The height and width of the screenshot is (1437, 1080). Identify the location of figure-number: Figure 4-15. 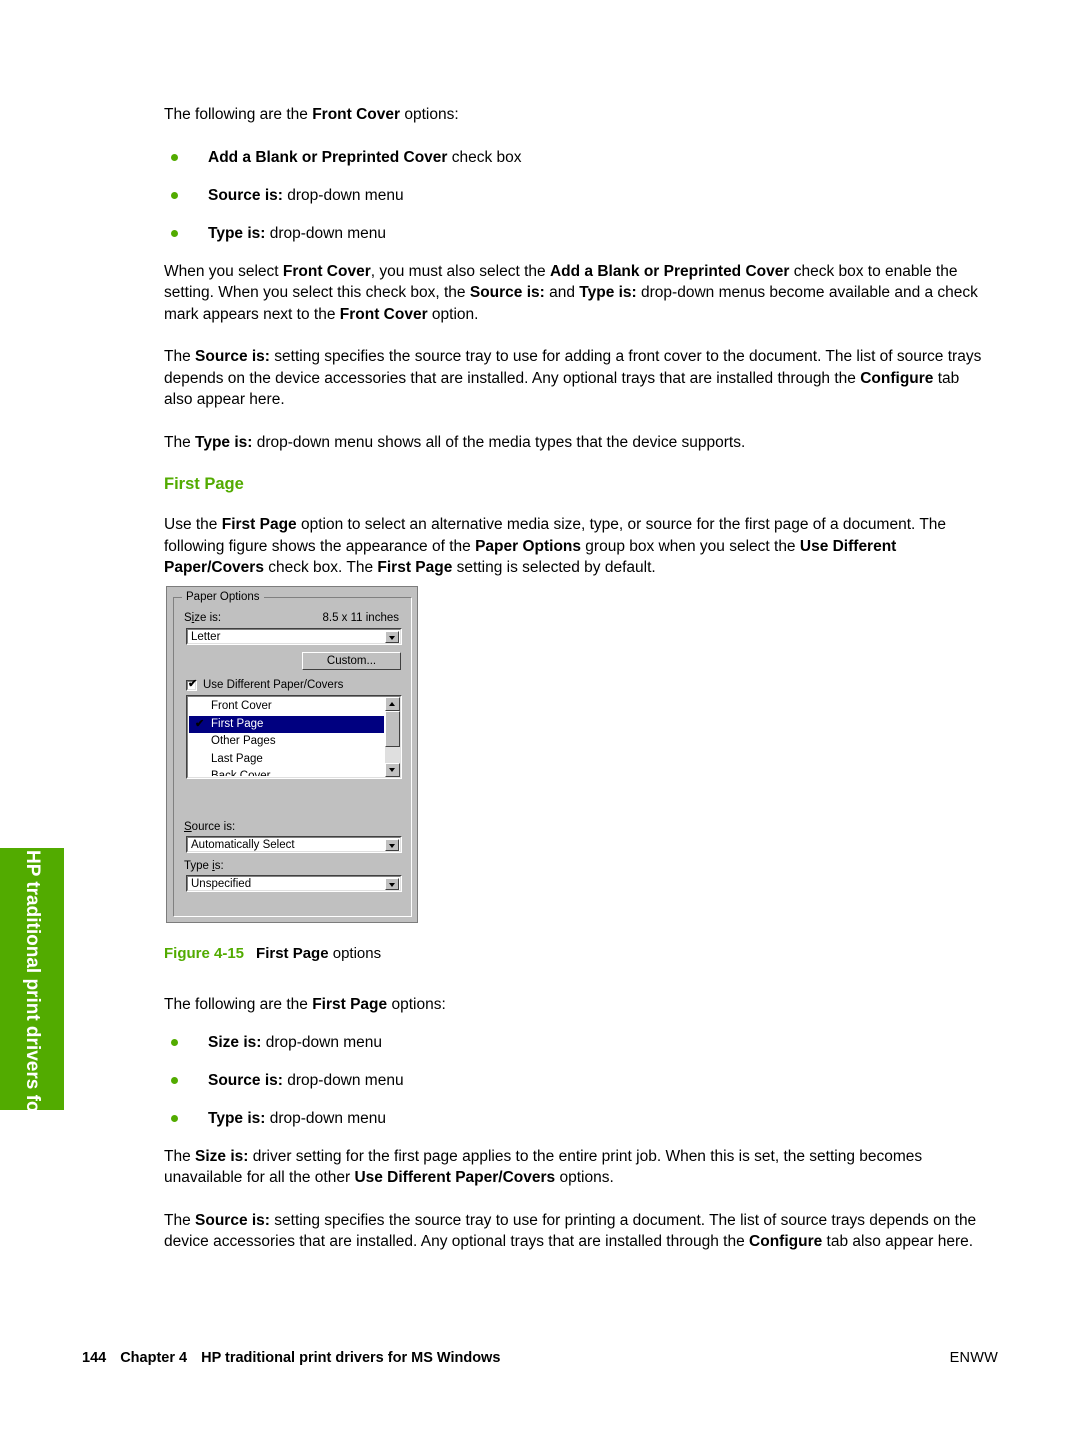
(204, 953).